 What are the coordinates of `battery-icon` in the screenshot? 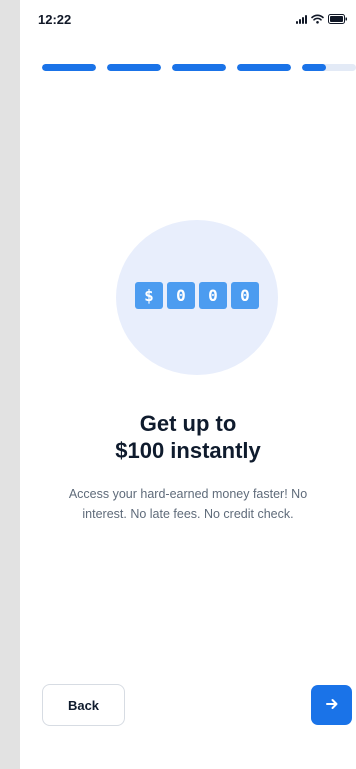 It's located at (338, 19).